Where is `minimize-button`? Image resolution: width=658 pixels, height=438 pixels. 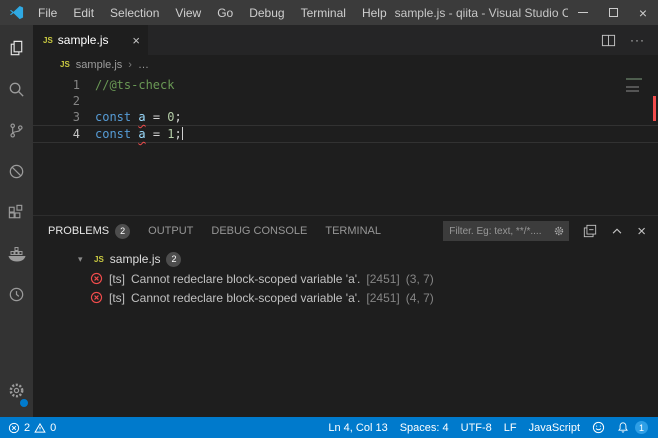
minimize-button is located at coordinates (583, 12).